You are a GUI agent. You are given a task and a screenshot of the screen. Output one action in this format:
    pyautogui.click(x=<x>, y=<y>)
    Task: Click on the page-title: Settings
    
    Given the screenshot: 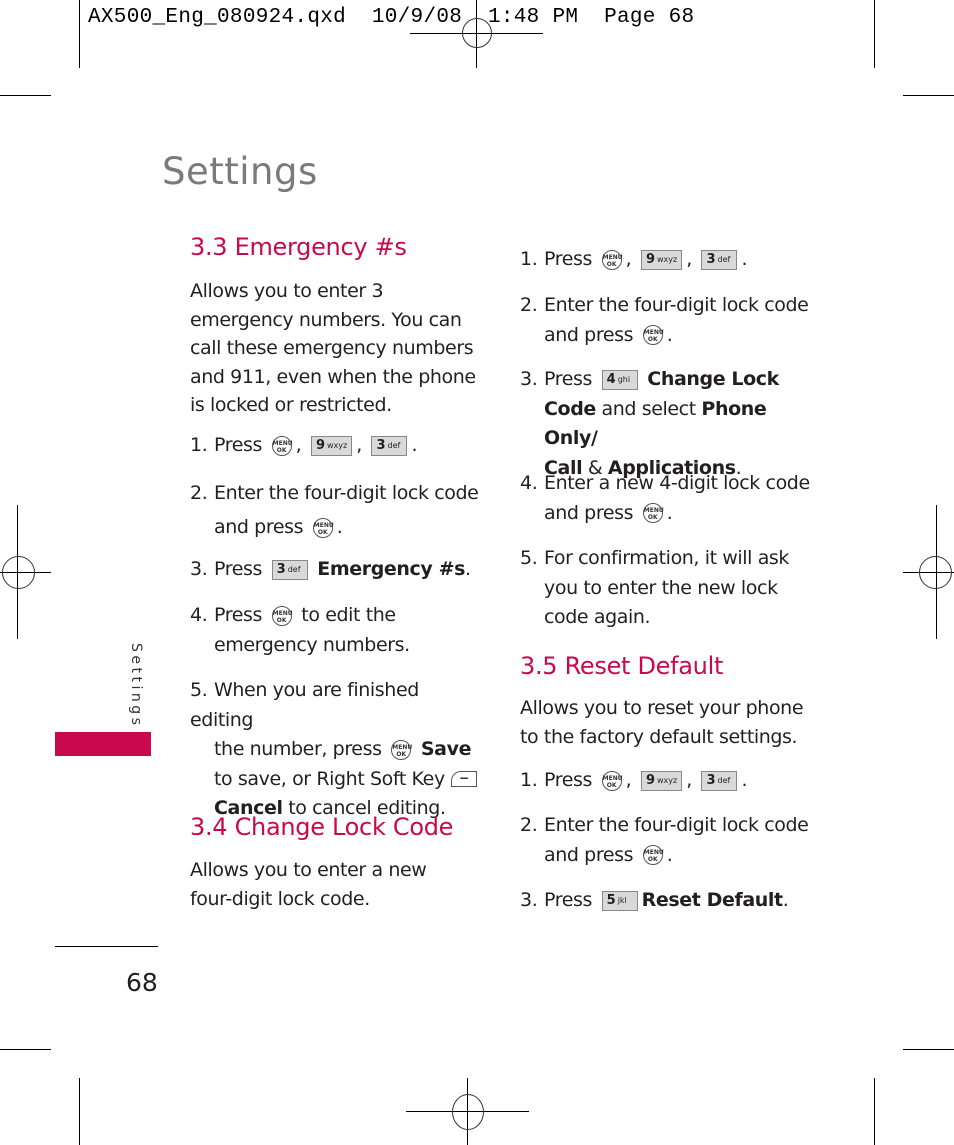 What is the action you would take?
    pyautogui.click(x=240, y=171)
    